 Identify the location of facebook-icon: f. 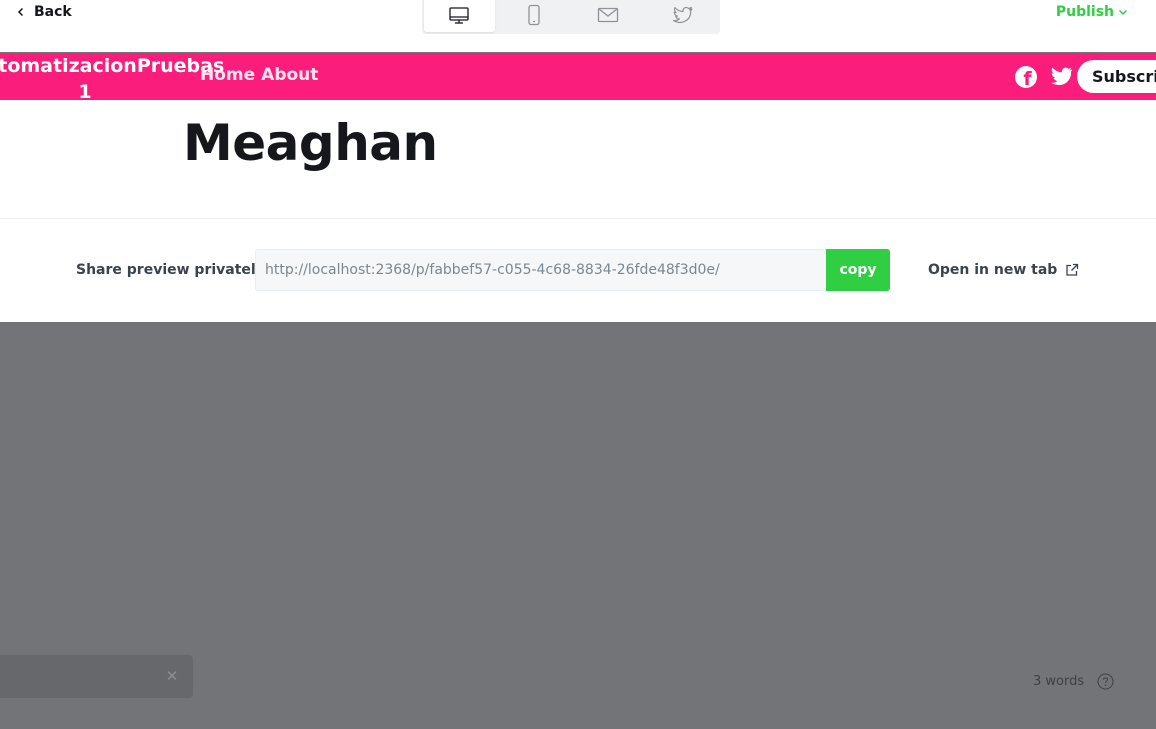
(1026, 77).